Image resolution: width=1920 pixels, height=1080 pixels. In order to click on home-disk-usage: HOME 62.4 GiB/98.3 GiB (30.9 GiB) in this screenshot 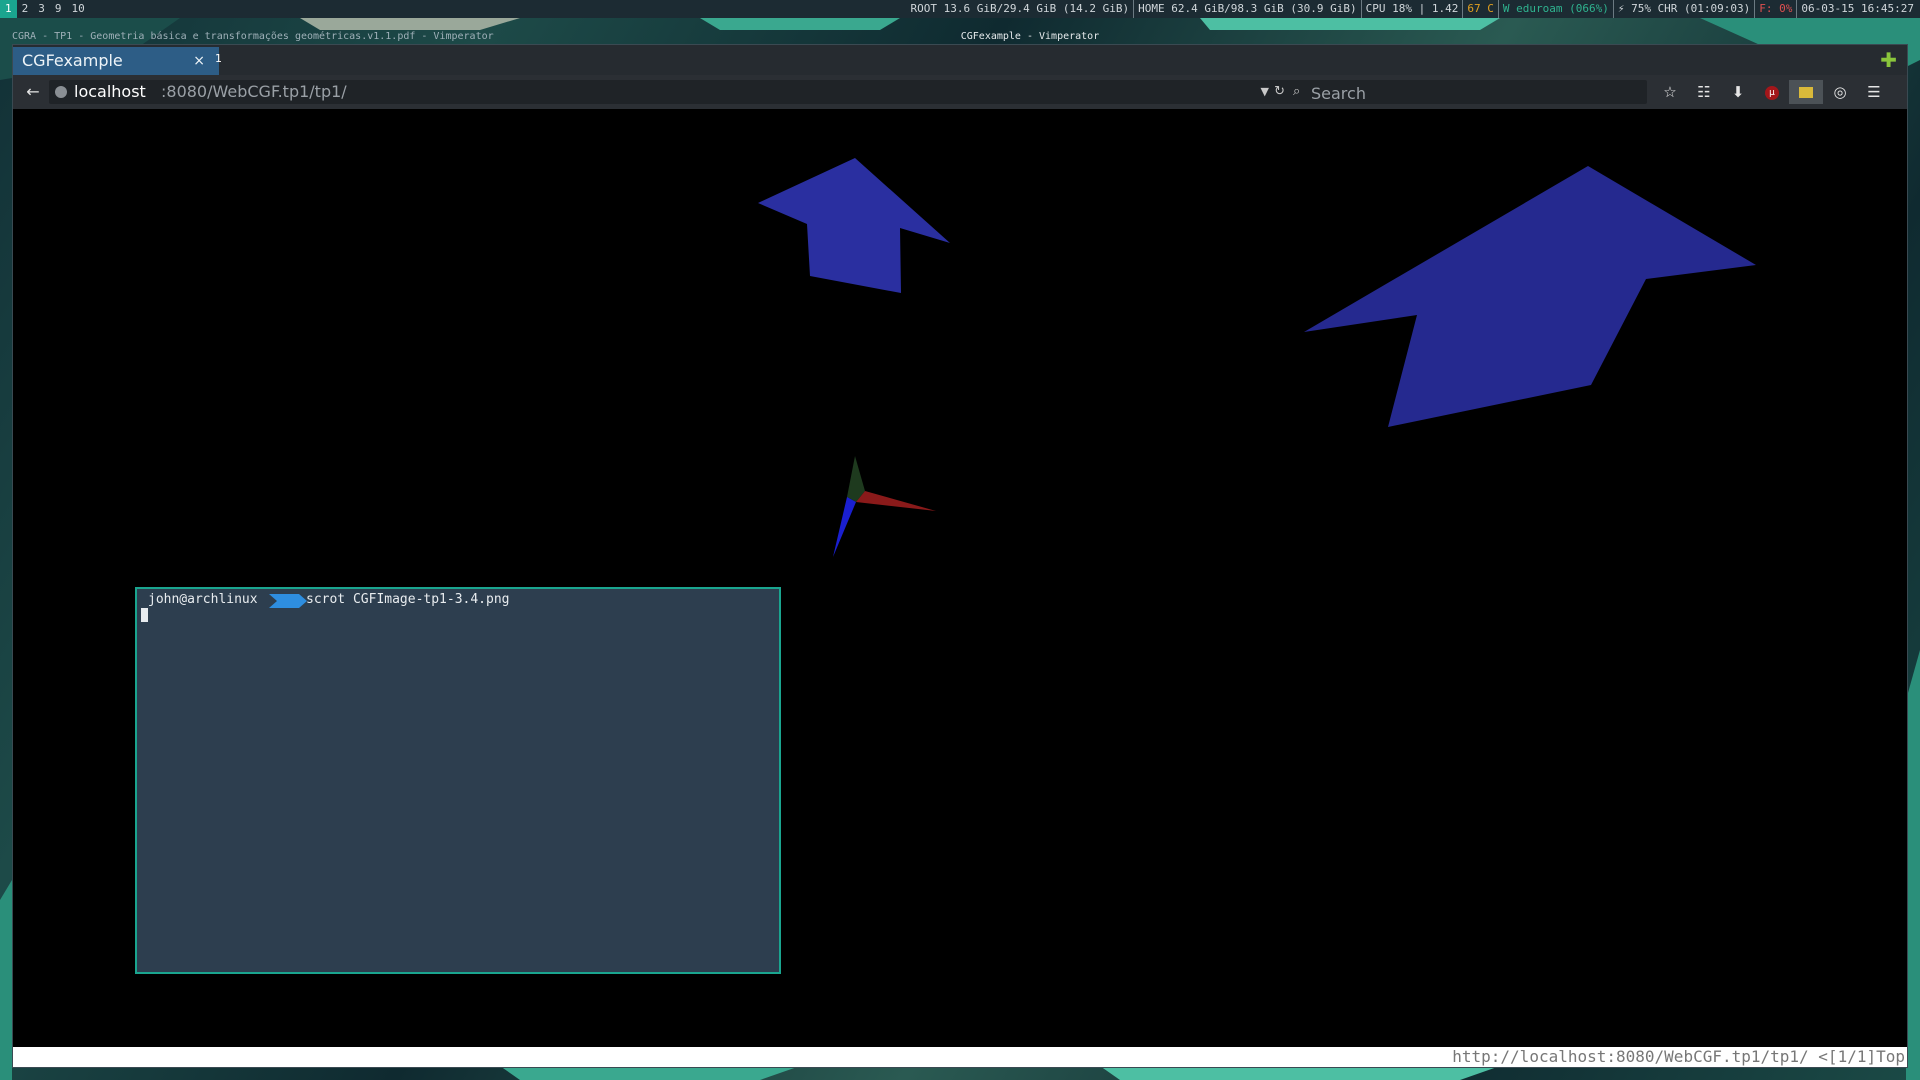, I will do `click(1247, 9)`.